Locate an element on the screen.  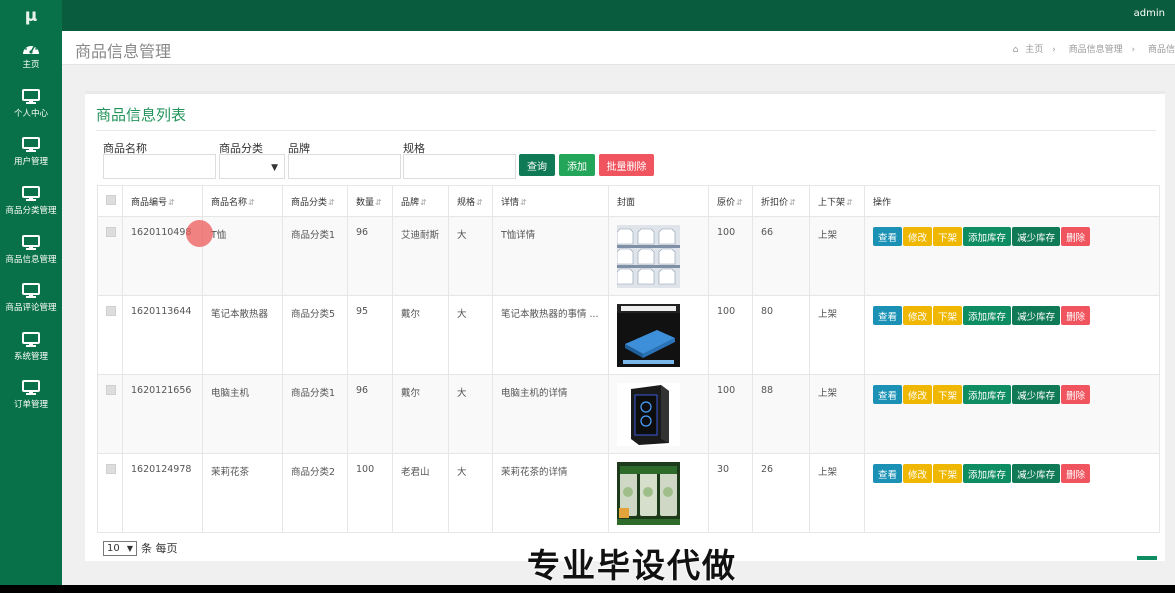
select-all-checkbox is located at coordinates (111, 199).